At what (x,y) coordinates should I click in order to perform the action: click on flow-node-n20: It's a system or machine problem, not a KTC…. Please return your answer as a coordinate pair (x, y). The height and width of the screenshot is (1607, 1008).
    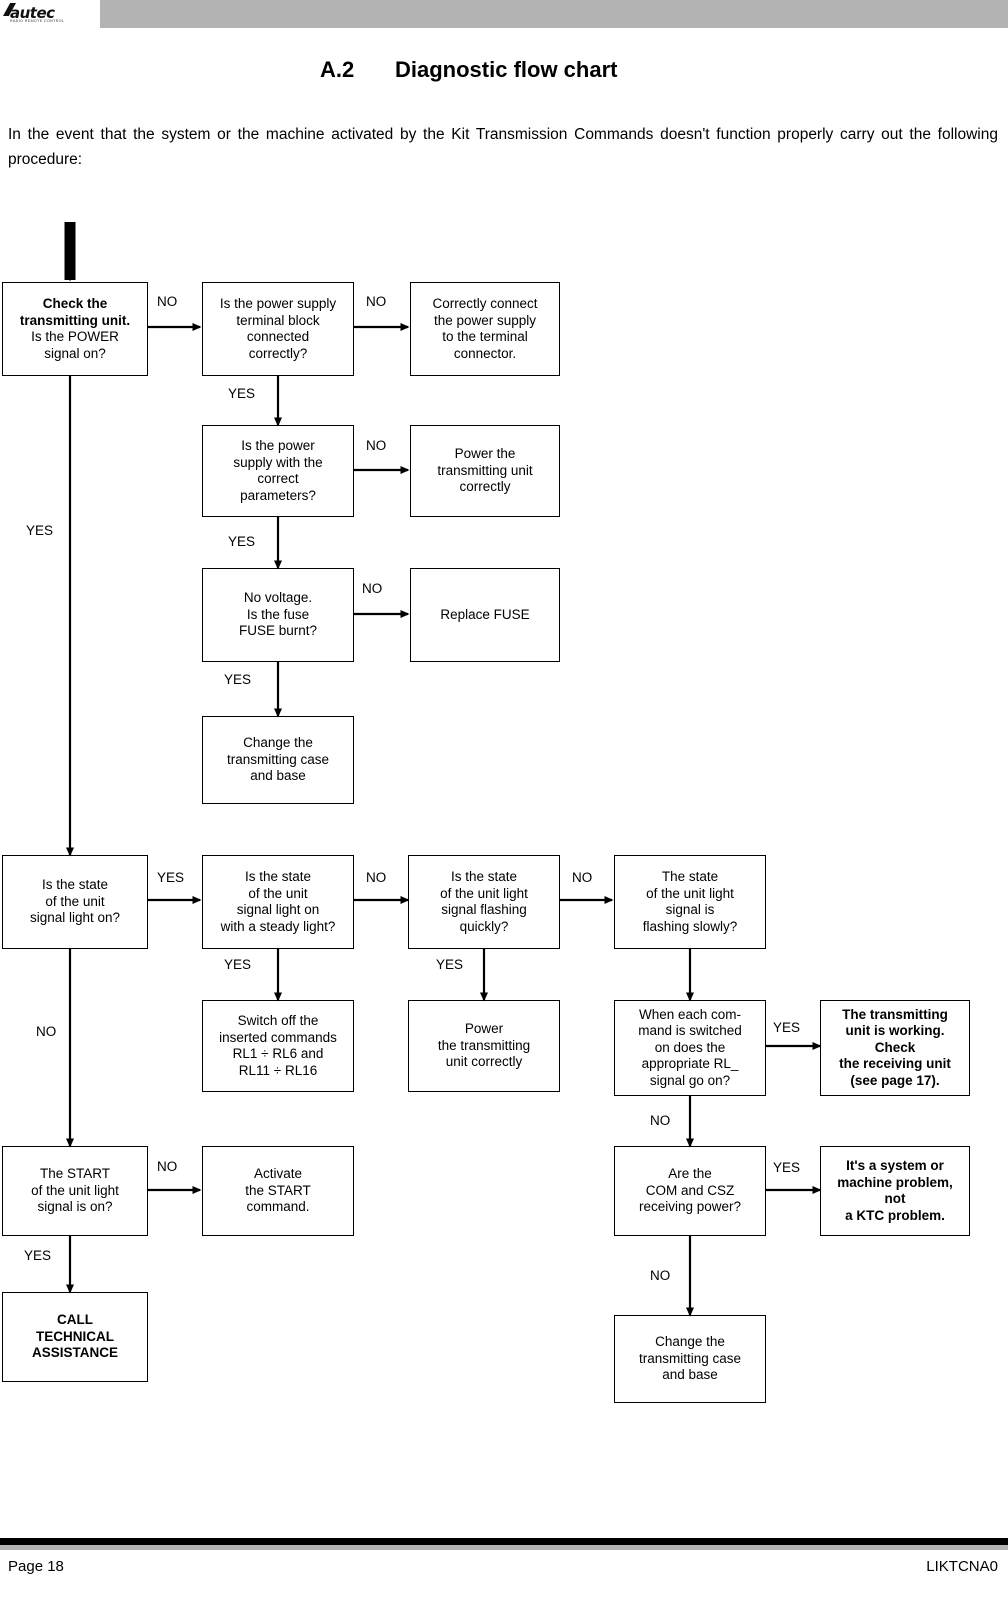
    Looking at the image, I should click on (895, 1191).